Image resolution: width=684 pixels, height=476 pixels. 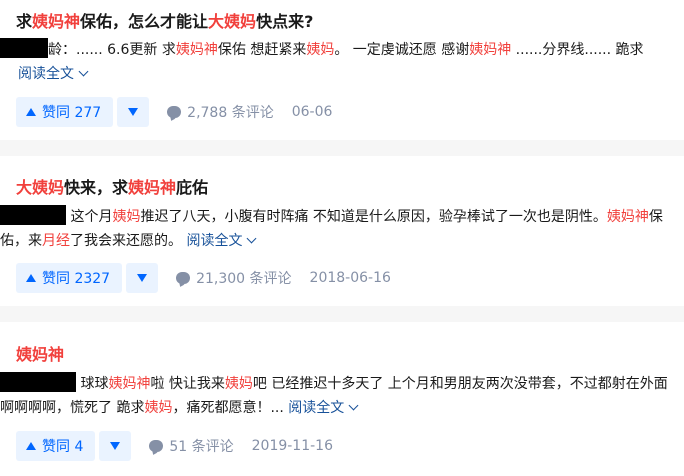 What do you see at coordinates (201, 447) in the screenshot?
I see `comments-count: 51 条评论` at bounding box center [201, 447].